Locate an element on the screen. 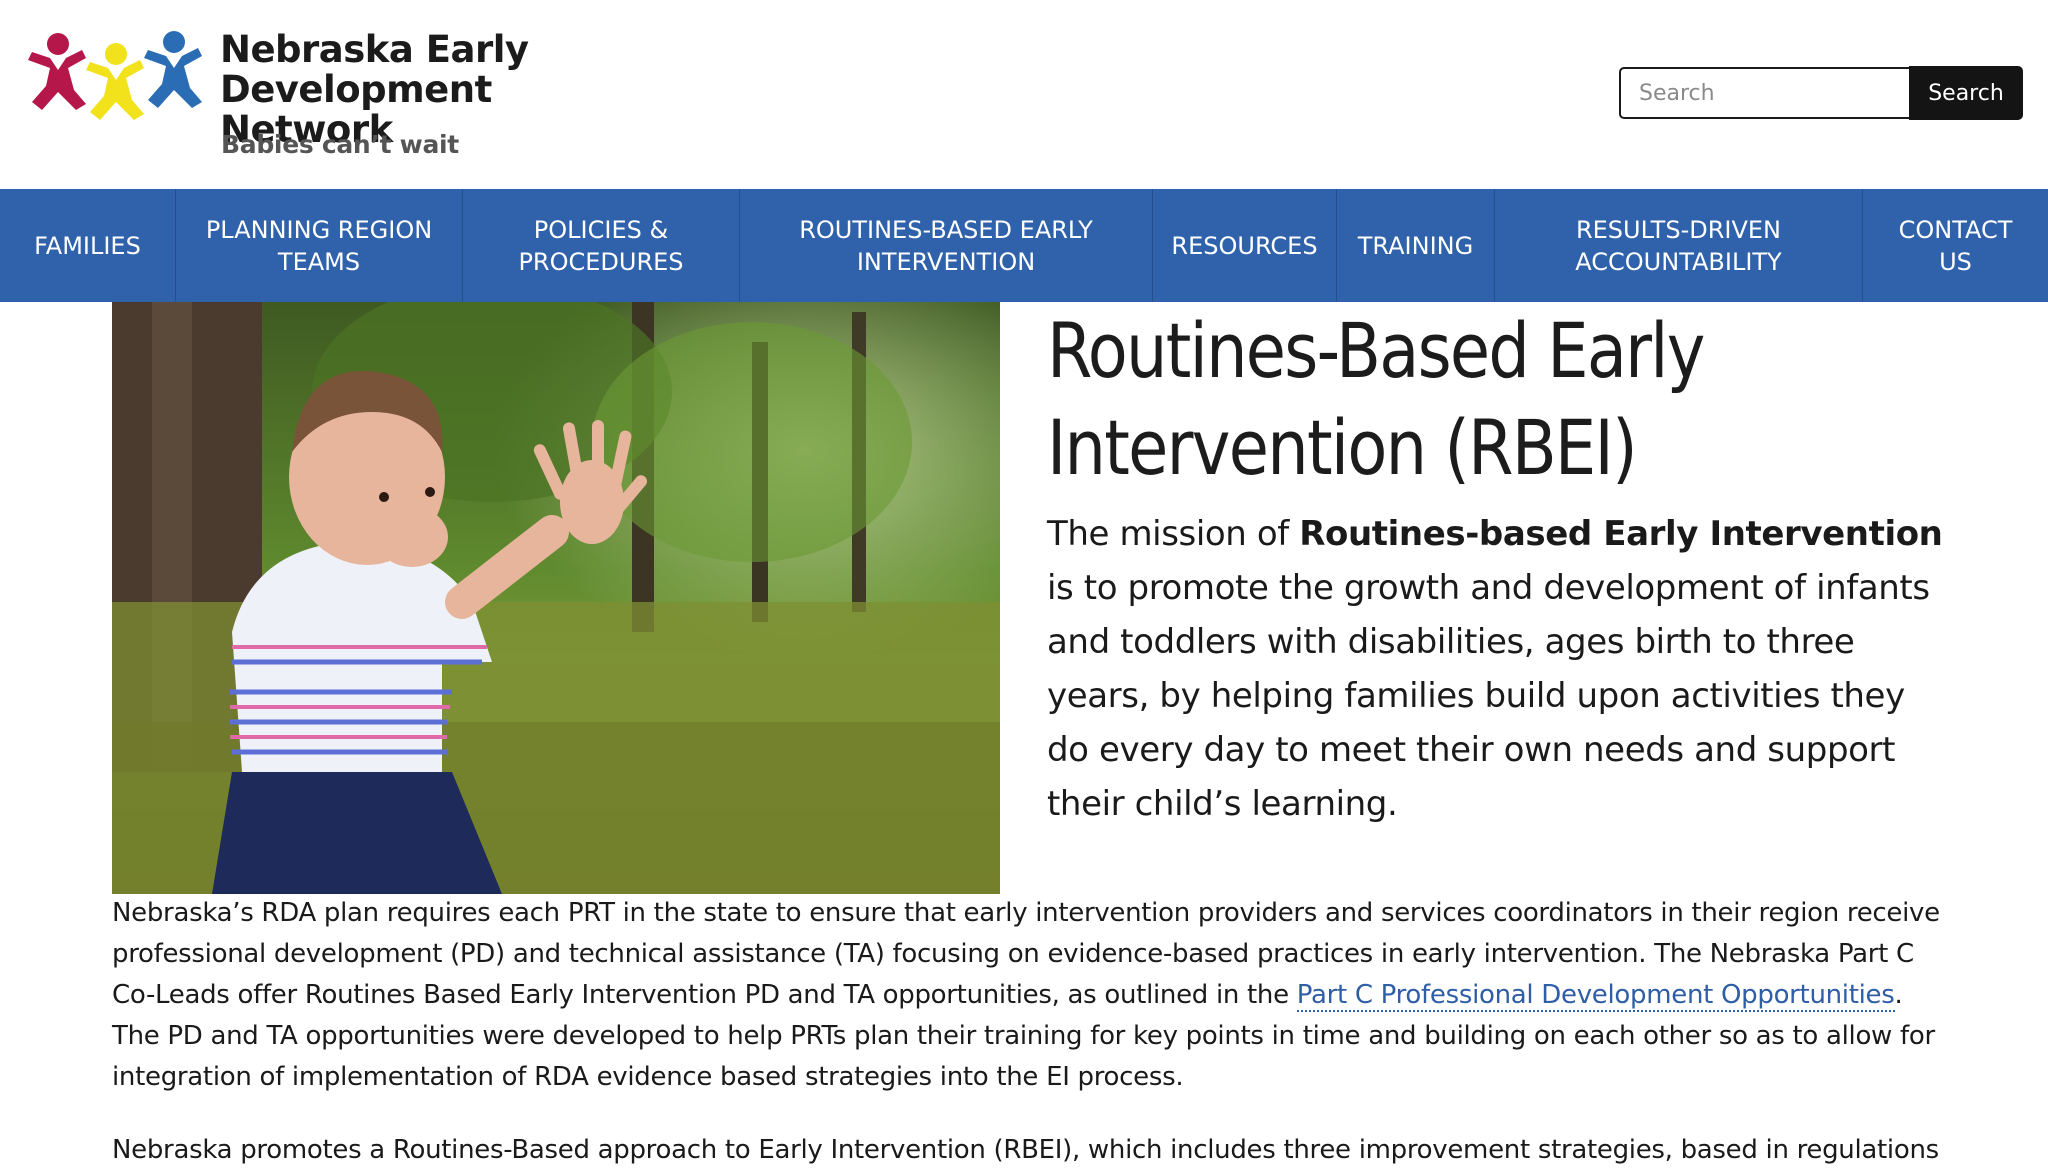 The height and width of the screenshot is (1171, 2048). nav-item-label: CONTACT US is located at coordinates (1955, 245).